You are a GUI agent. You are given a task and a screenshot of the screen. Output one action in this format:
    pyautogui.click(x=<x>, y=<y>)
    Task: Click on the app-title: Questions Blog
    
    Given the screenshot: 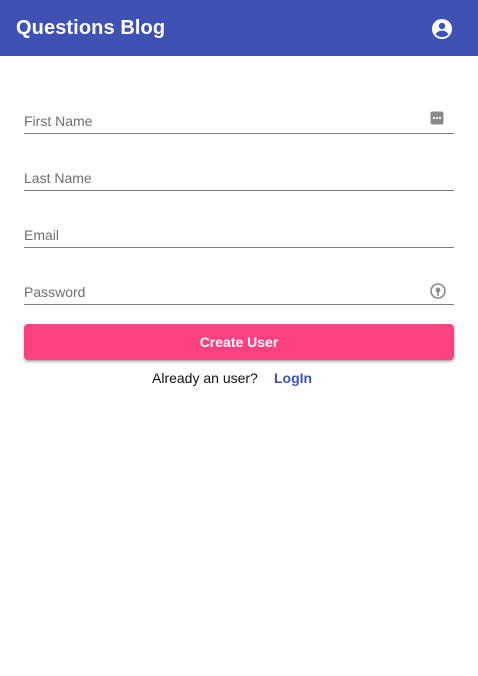 What is the action you would take?
    pyautogui.click(x=91, y=28)
    